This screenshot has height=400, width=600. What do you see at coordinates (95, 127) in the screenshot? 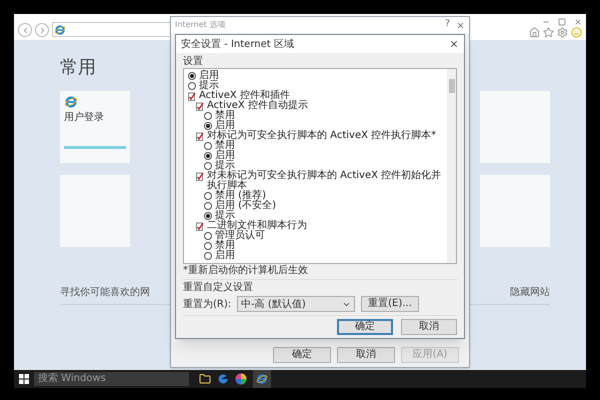
I see `site-tile: 用户登录` at bounding box center [95, 127].